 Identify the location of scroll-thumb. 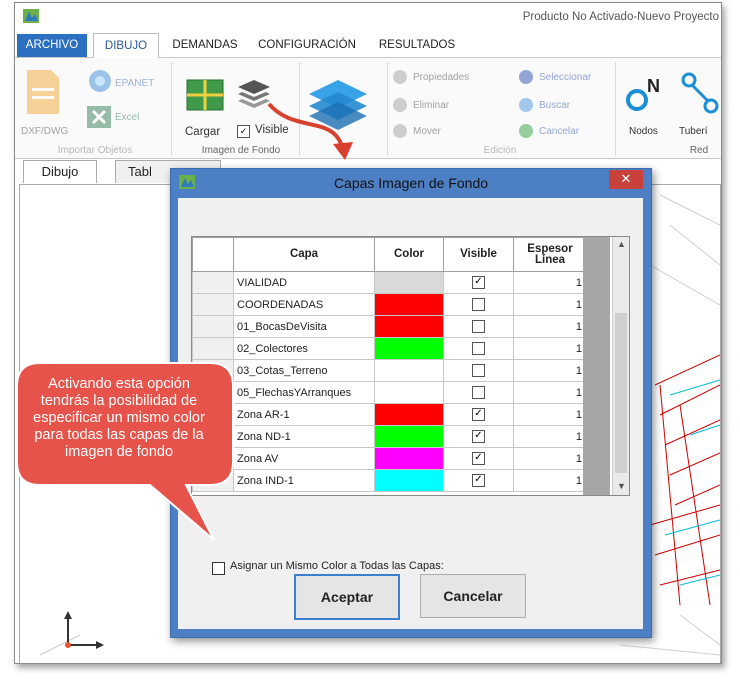
(621, 393).